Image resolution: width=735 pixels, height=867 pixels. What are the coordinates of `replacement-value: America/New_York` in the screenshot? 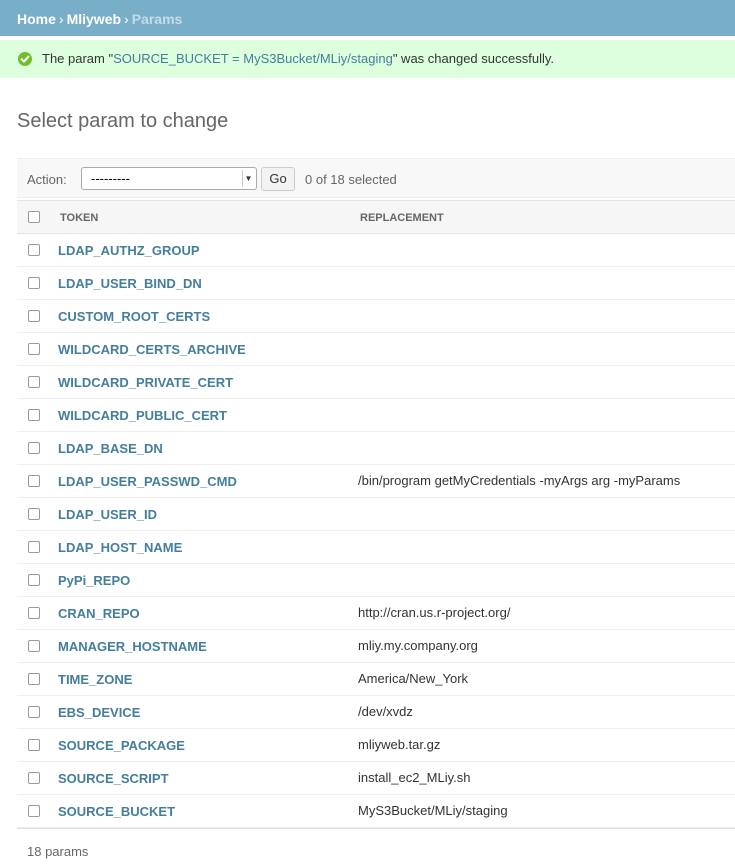 It's located at (413, 678).